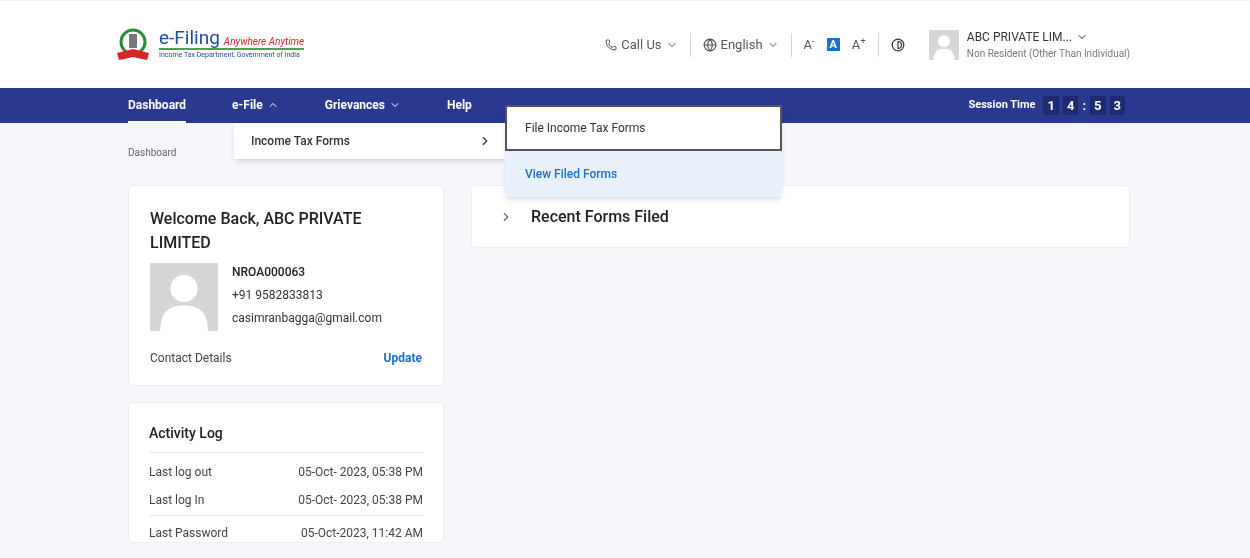 Image resolution: width=1250 pixels, height=558 pixels. Describe the element at coordinates (1048, 54) in the screenshot. I see `user-type: Non Resident (Other Than Individual)` at that location.